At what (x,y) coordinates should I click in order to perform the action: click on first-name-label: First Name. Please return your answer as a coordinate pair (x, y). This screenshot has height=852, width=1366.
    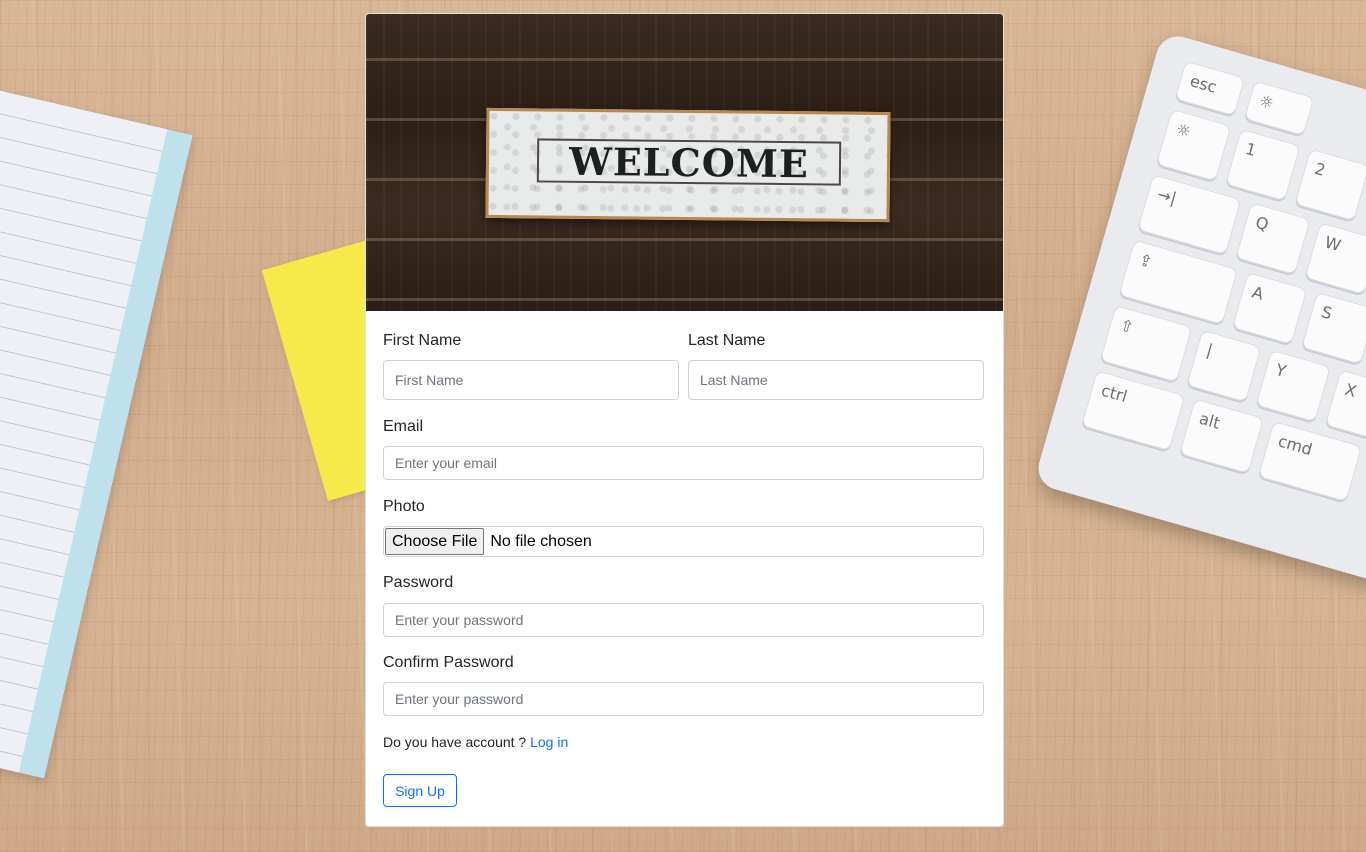
    Looking at the image, I should click on (422, 340).